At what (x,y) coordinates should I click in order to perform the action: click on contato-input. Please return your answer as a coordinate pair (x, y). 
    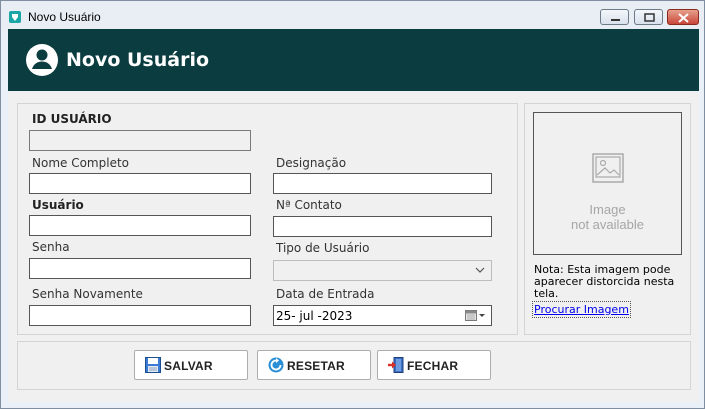
    Looking at the image, I should click on (382, 226).